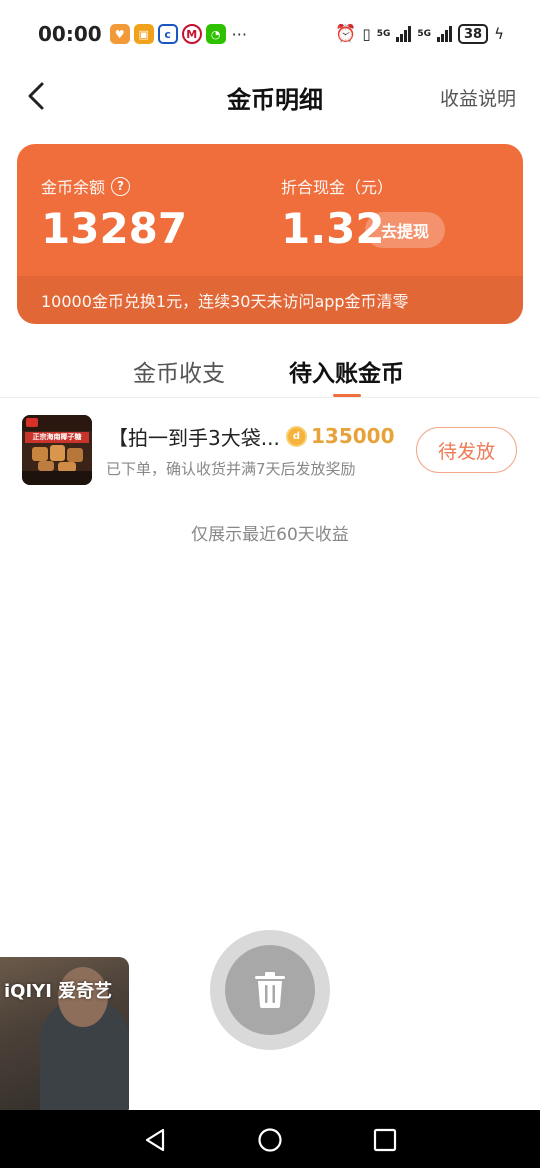  Describe the element at coordinates (239, 34) in the screenshot. I see `more-notifications-indicator: ···` at that location.